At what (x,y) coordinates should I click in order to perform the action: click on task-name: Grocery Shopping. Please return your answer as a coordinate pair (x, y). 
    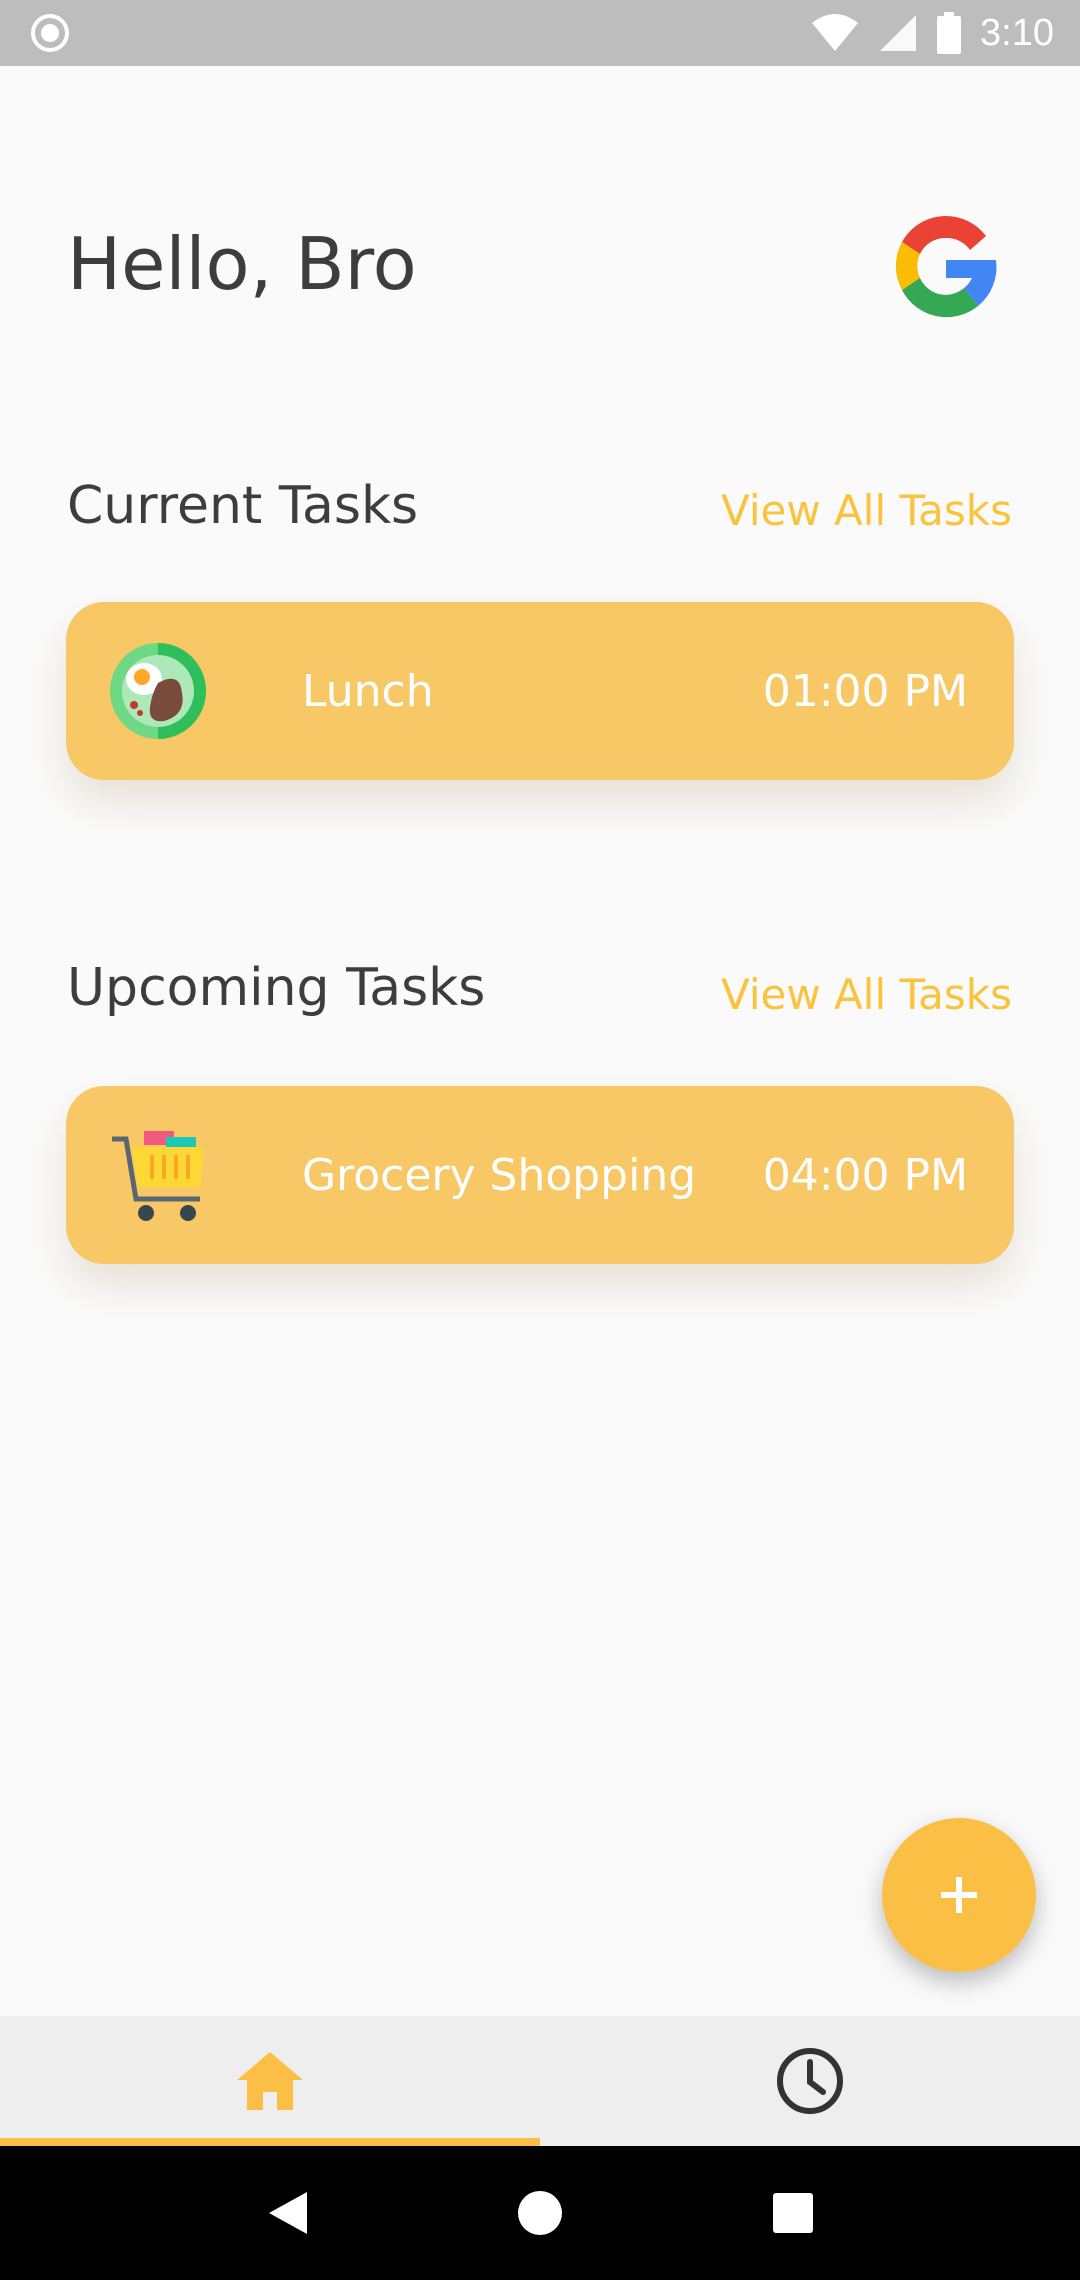
    Looking at the image, I should click on (499, 1175).